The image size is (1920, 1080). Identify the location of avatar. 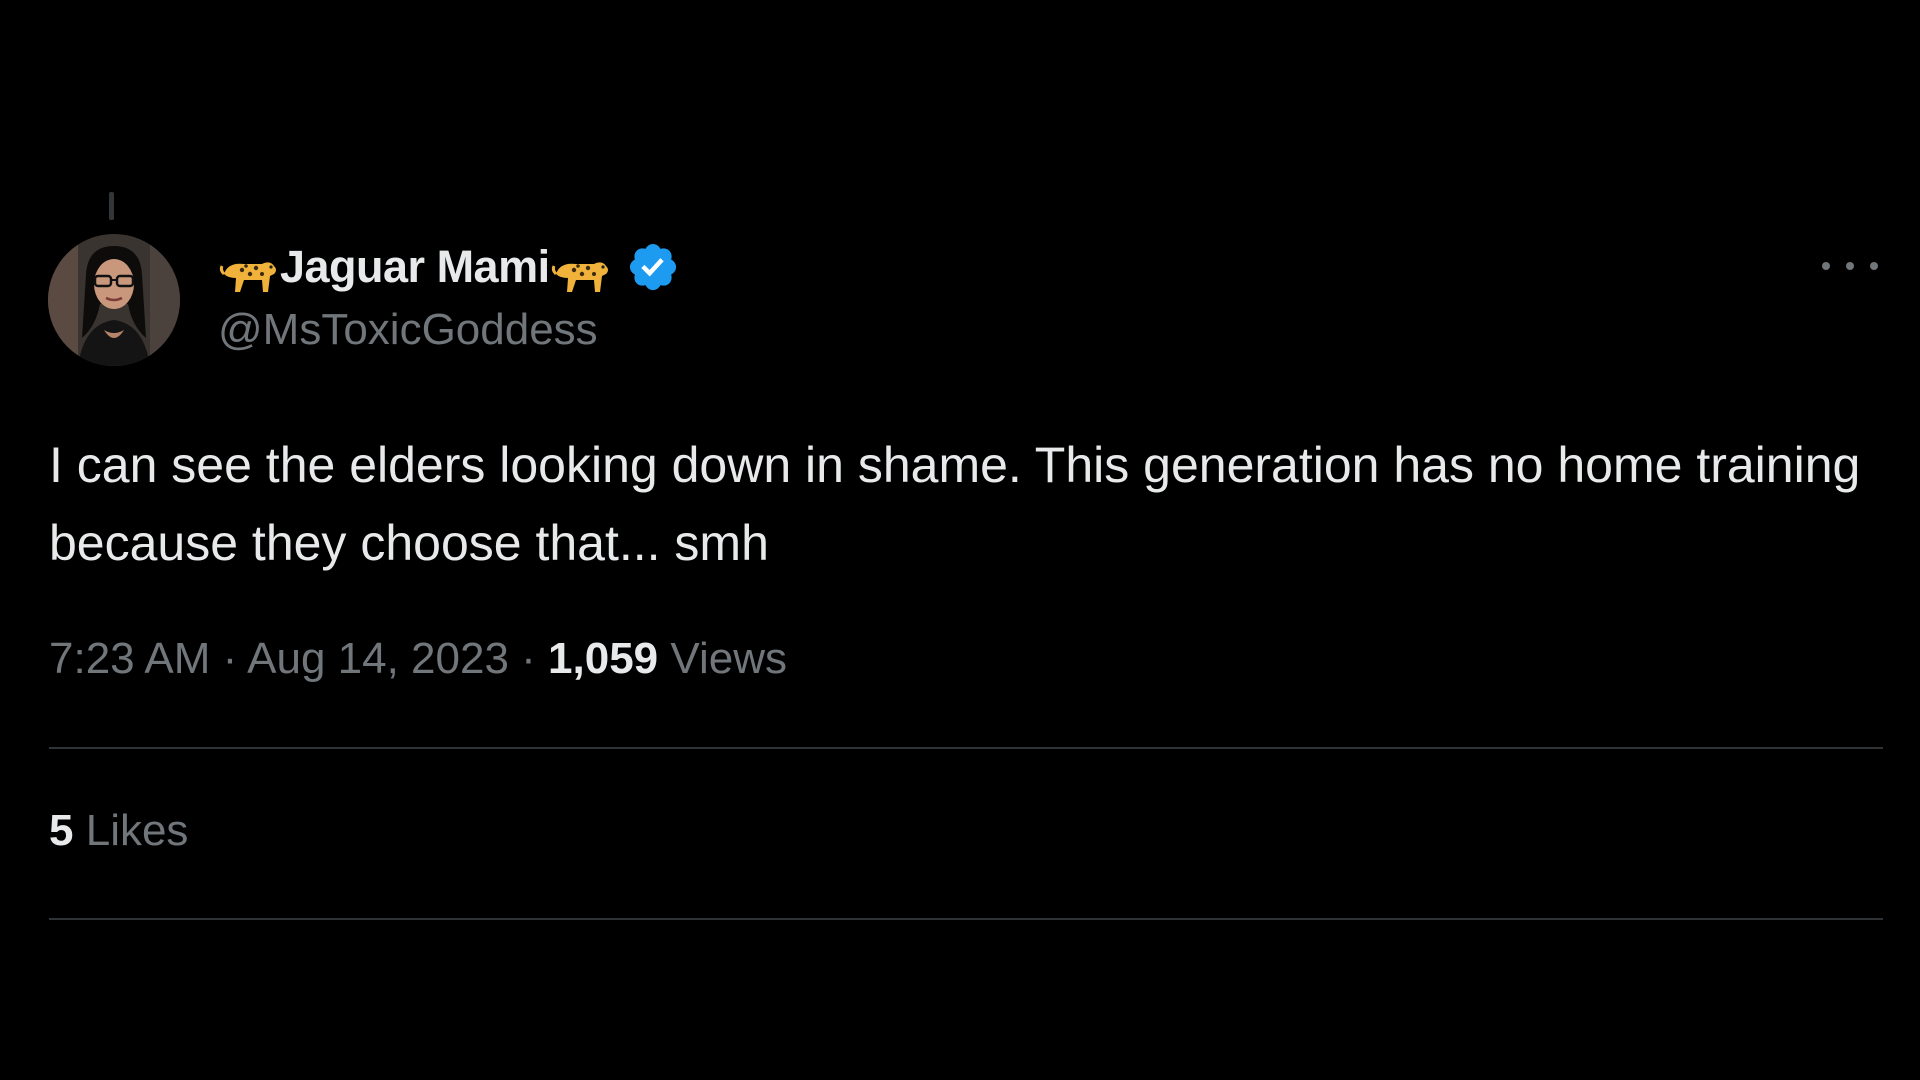
(114, 300).